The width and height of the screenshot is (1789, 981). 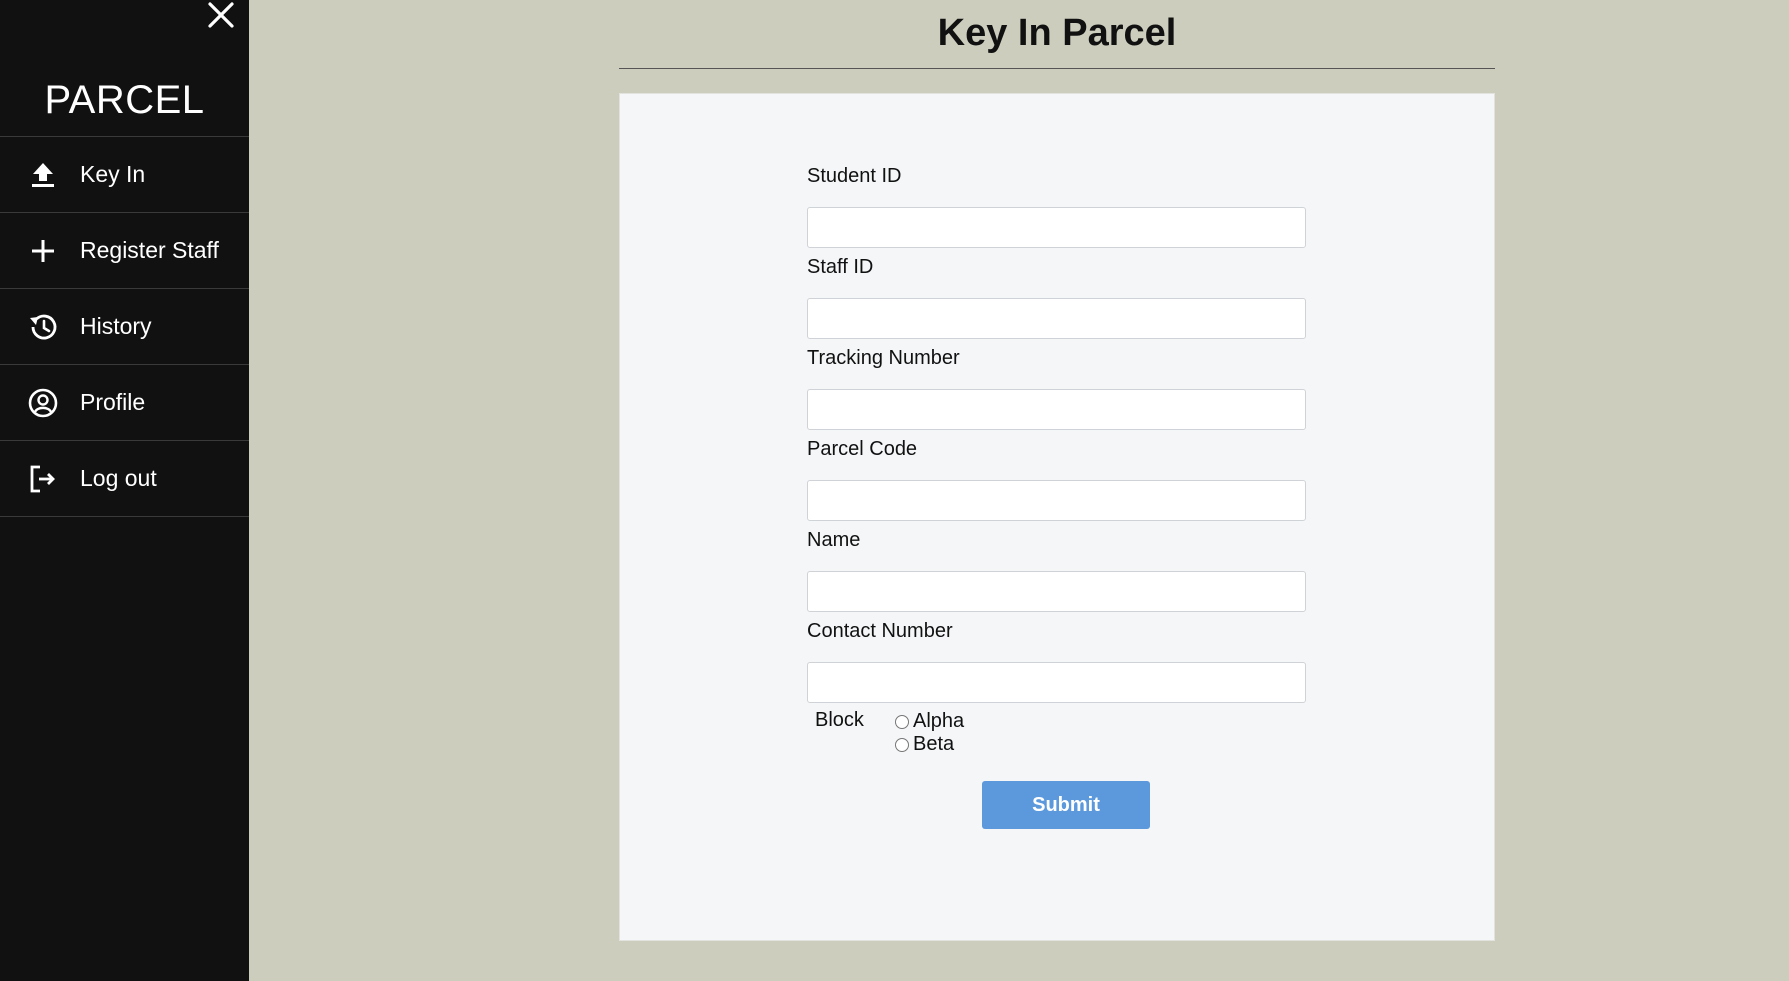 What do you see at coordinates (880, 631) in the screenshot?
I see `contact-number-label: Contact Number` at bounding box center [880, 631].